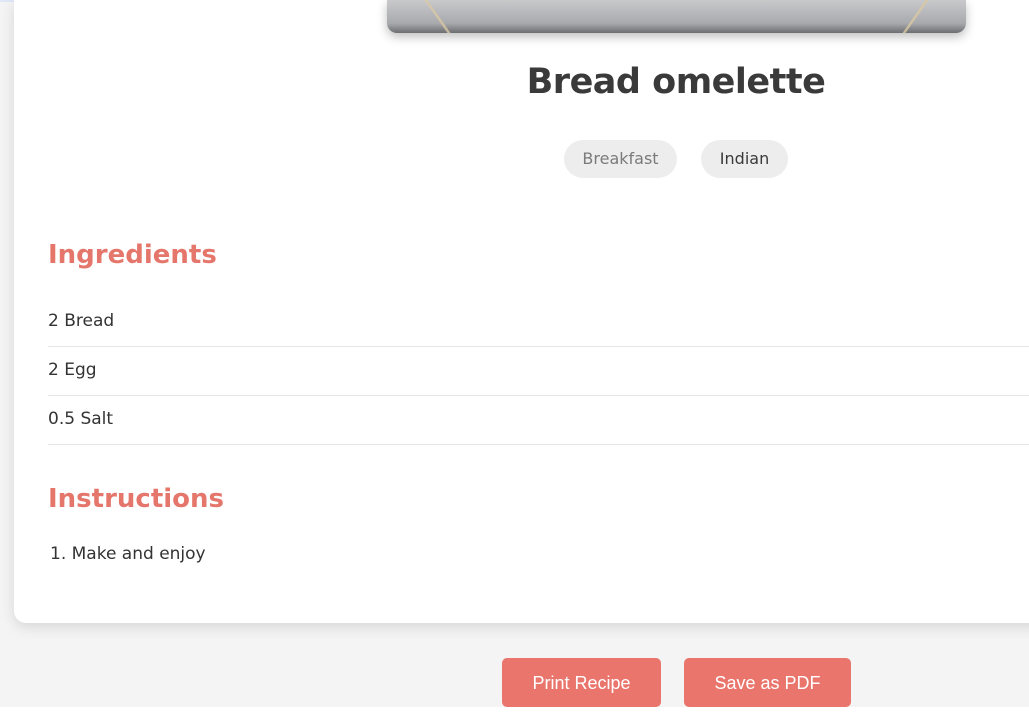 The width and height of the screenshot is (1029, 727). What do you see at coordinates (538, 371) in the screenshot?
I see `ingredient-item: 2 Egg` at bounding box center [538, 371].